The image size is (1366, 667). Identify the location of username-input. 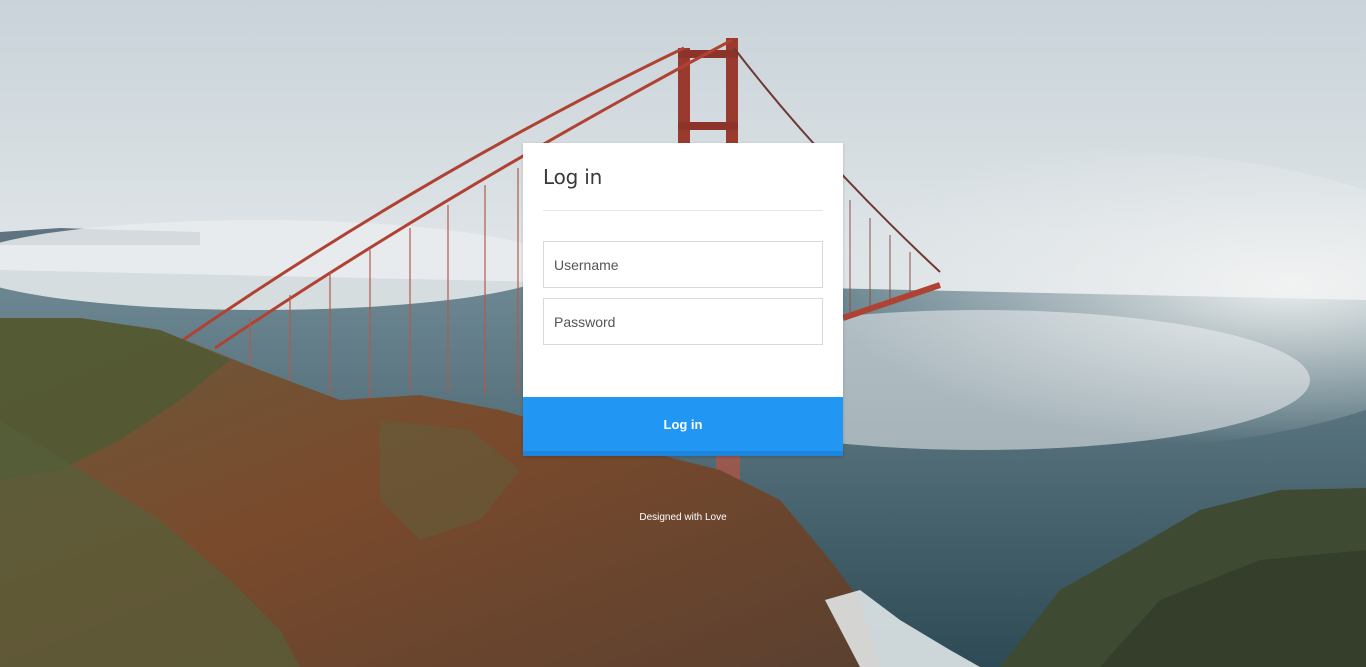
(683, 264).